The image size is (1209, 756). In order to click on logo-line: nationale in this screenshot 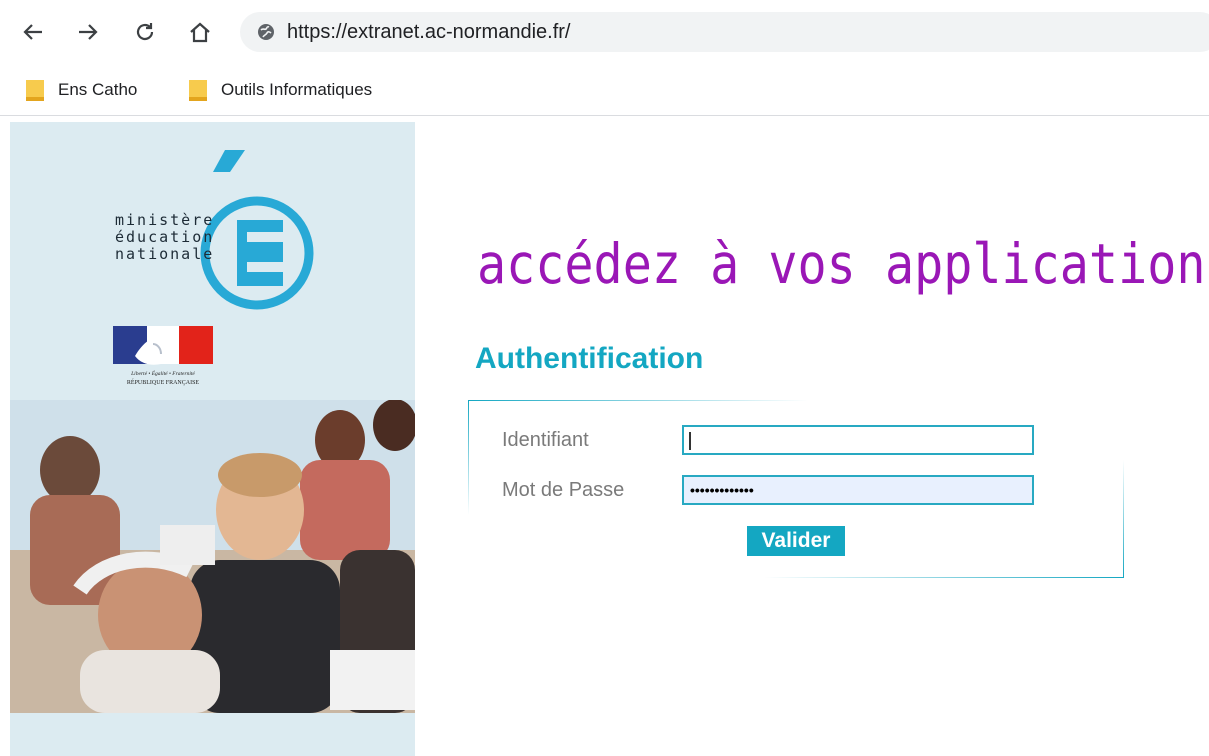, I will do `click(165, 254)`.